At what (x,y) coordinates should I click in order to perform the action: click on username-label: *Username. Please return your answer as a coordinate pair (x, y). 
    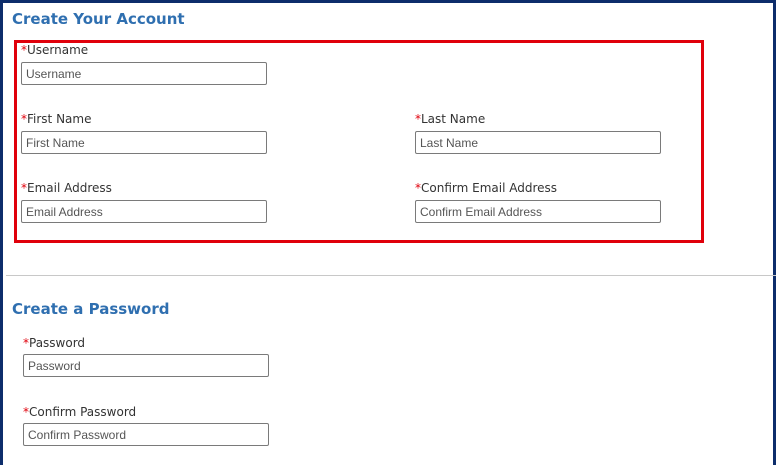
    Looking at the image, I should click on (54, 50).